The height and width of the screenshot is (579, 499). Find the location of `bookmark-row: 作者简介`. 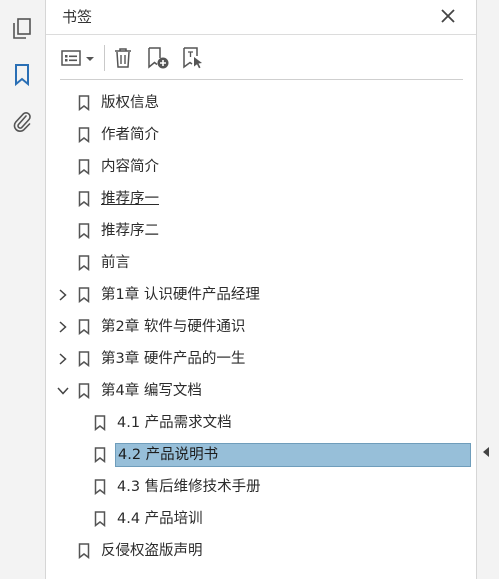

bookmark-row: 作者简介 is located at coordinates (261, 135).